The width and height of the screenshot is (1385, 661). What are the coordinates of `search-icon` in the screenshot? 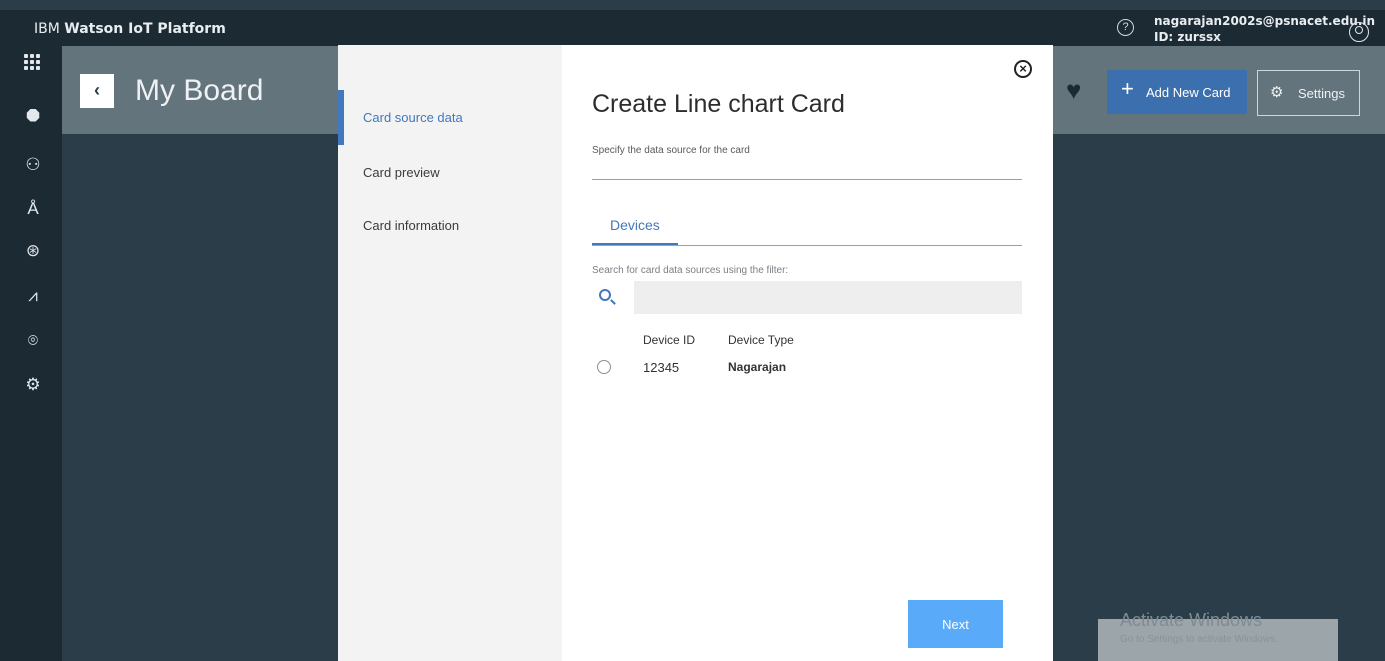 It's located at (605, 295).